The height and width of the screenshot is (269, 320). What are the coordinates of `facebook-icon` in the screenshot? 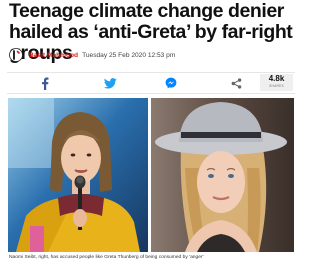 It's located at (45, 83).